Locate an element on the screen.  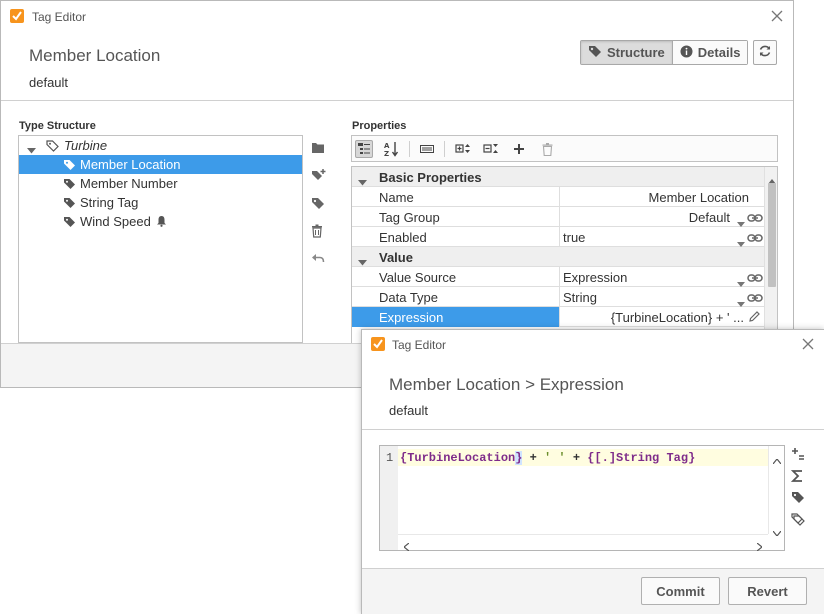
property-value: Expression is located at coordinates (595, 277).